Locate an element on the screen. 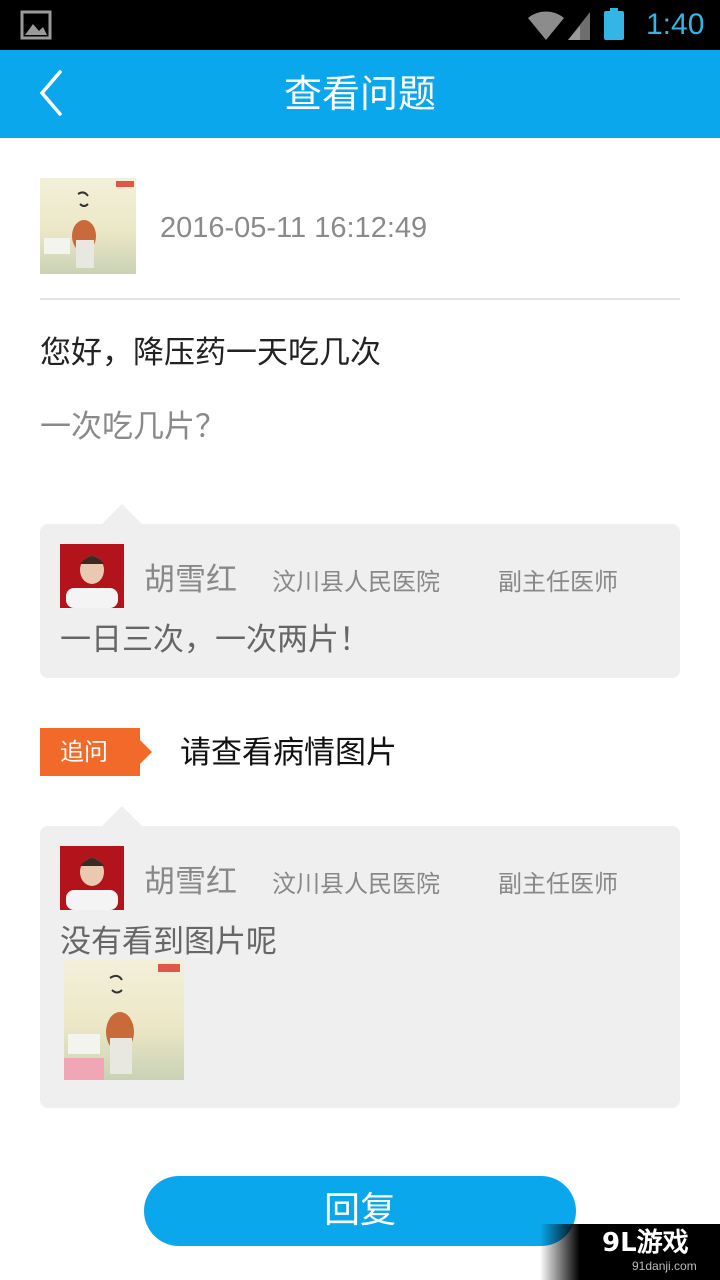 The image size is (720, 1280). status-time: 1:40 is located at coordinates (675, 24).